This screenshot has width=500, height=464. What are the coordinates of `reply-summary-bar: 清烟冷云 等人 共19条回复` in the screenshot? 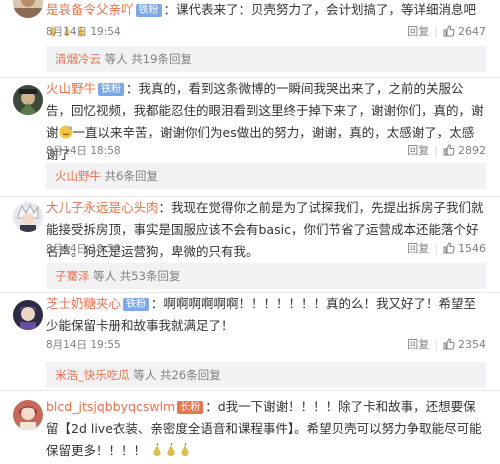 It's located at (266, 59).